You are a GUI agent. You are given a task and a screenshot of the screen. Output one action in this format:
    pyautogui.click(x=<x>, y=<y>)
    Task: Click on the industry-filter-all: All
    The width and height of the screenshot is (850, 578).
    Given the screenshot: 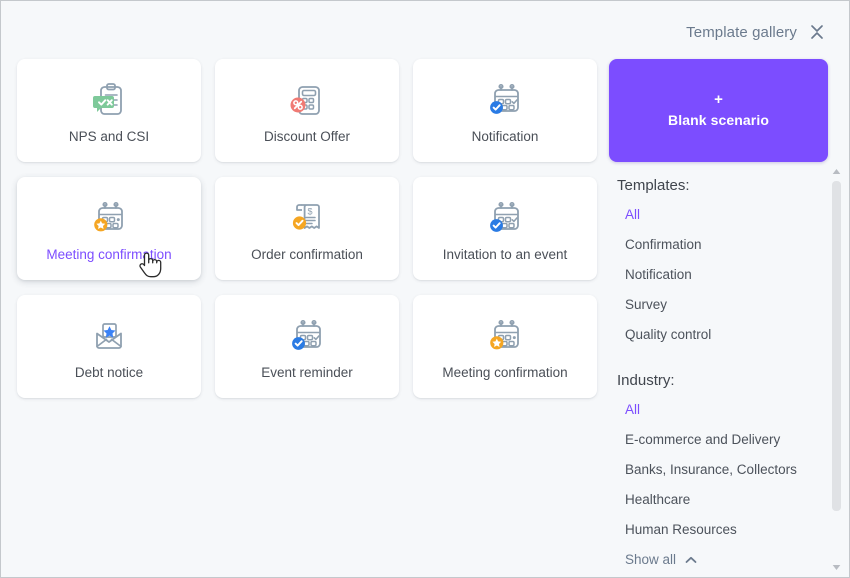 What is the action you would take?
    pyautogui.click(x=720, y=410)
    